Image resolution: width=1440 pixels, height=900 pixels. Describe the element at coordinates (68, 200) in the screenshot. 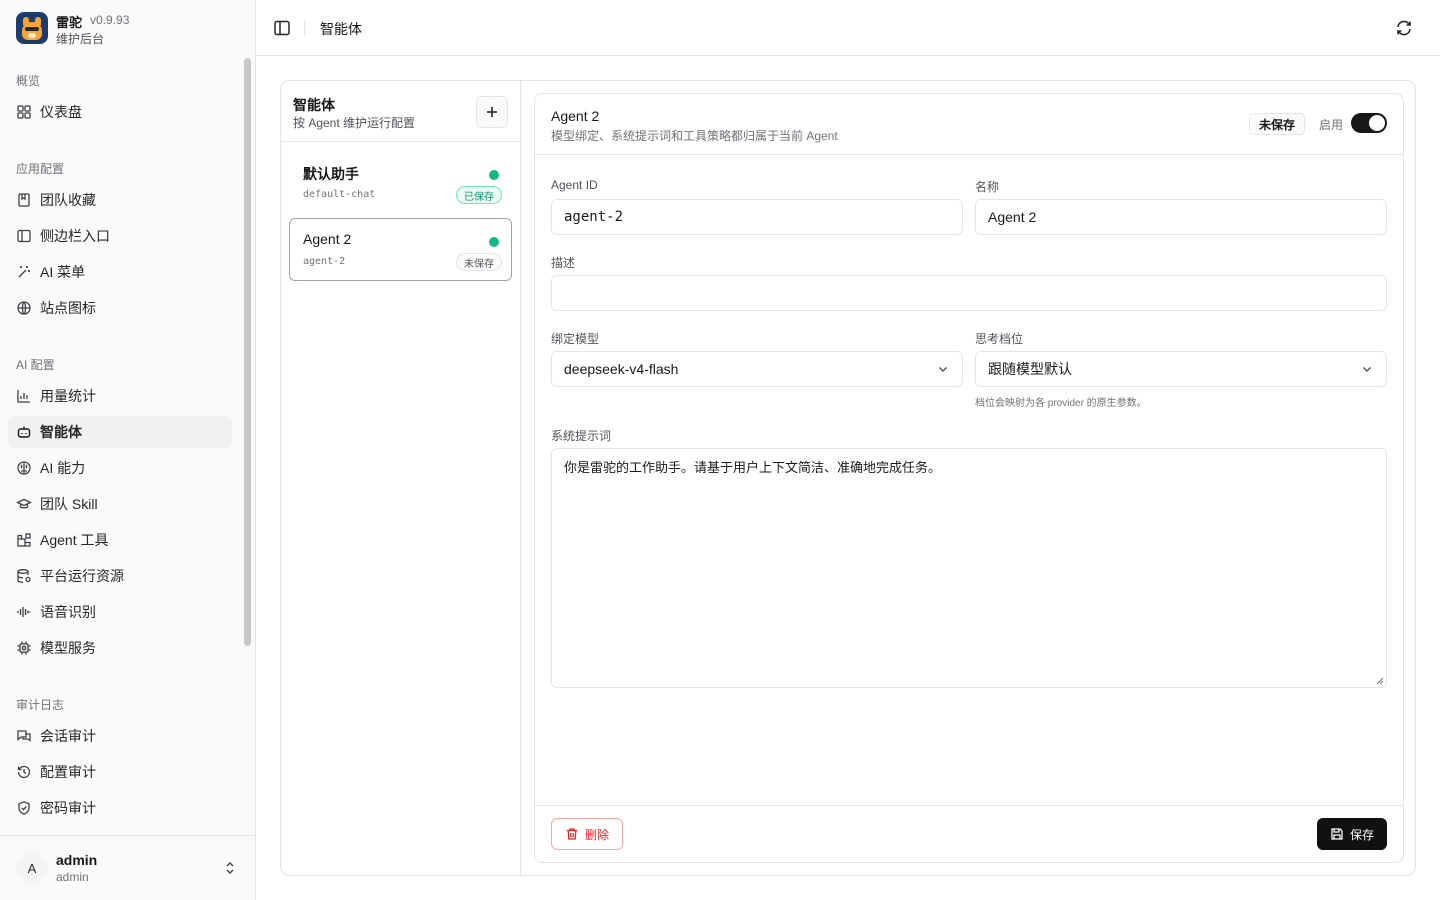

I see `sidebar-item-label: 团队收藏` at that location.